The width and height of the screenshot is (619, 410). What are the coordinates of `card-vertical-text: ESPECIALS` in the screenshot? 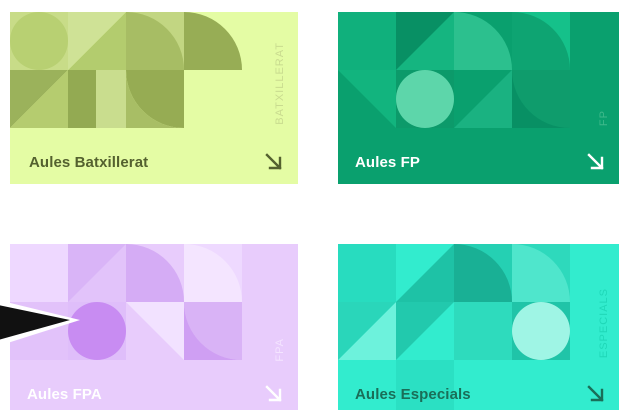 It's located at (604, 323).